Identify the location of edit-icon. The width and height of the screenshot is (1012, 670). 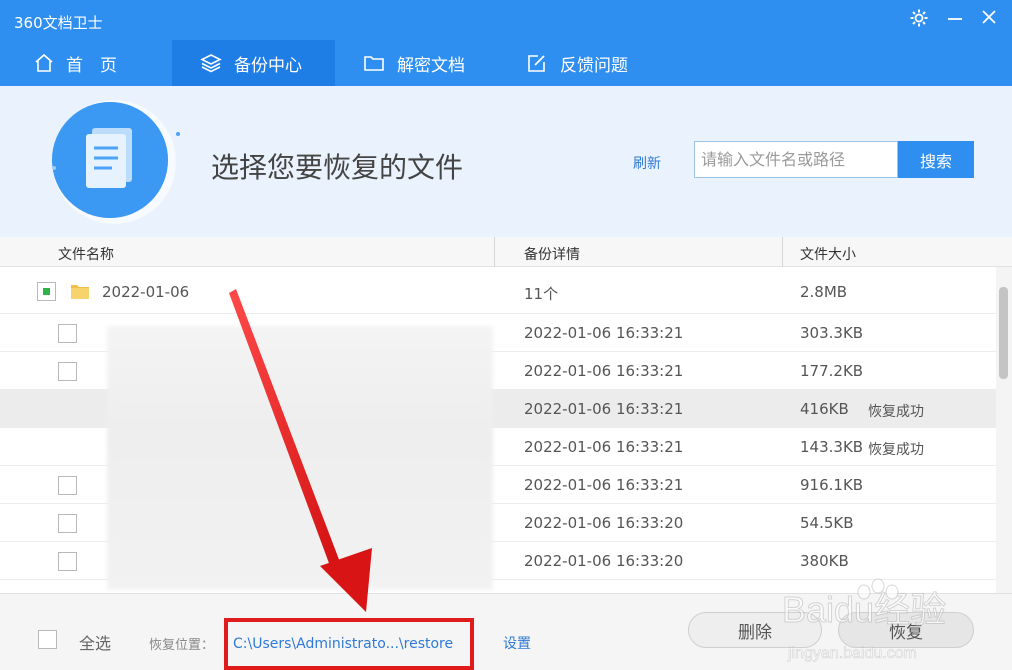
(536, 63).